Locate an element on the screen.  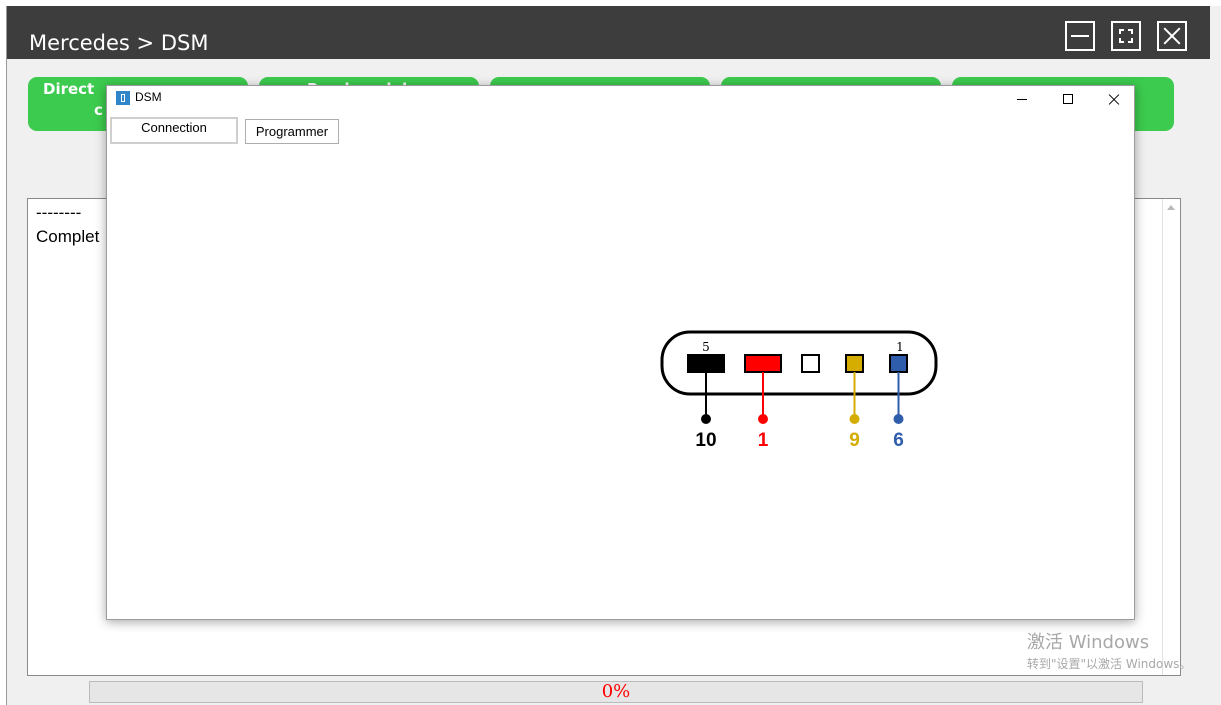
pin-label-top-right: 1 is located at coordinates (900, 347).